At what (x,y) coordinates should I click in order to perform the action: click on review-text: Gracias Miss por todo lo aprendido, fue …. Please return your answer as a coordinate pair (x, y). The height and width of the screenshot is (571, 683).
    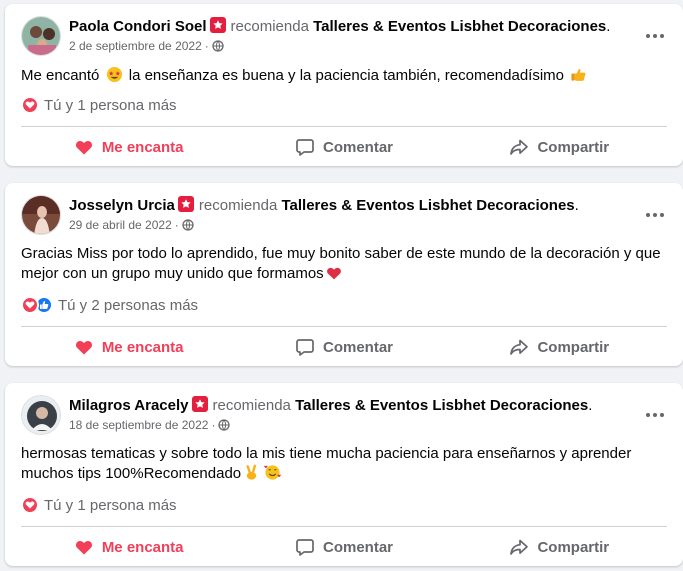
    Looking at the image, I should click on (344, 265).